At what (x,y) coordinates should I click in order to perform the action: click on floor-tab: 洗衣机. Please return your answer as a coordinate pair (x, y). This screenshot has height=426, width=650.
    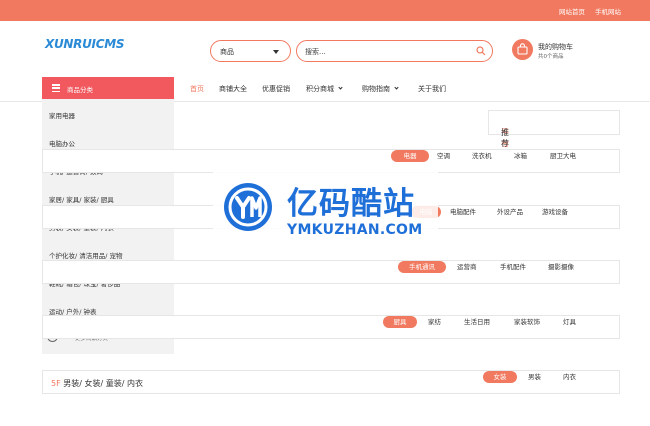
    Looking at the image, I should click on (482, 156).